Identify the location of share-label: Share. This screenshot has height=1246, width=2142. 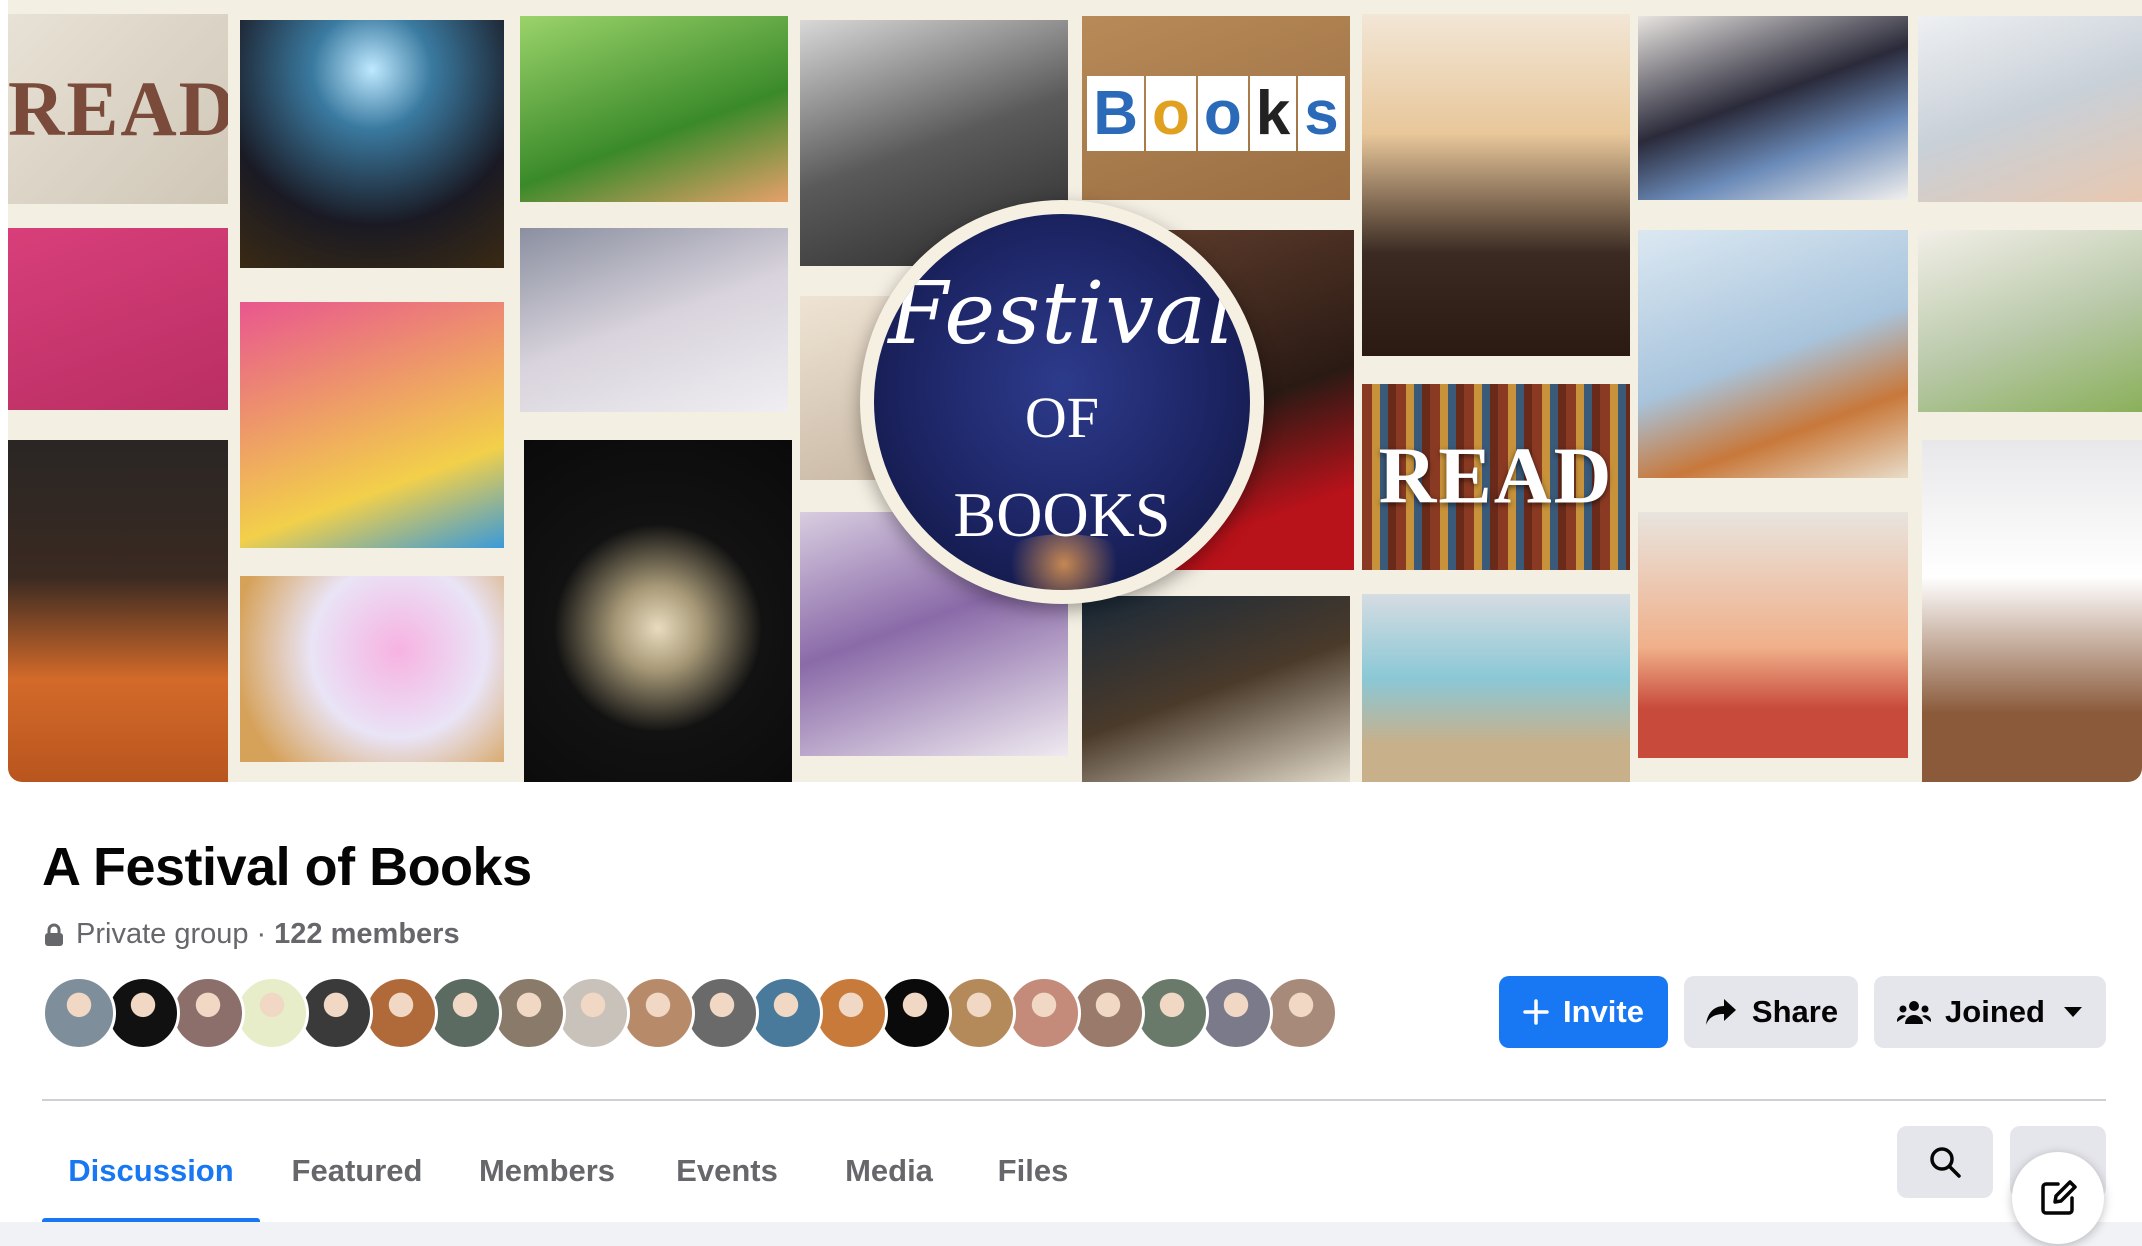
(1795, 1011).